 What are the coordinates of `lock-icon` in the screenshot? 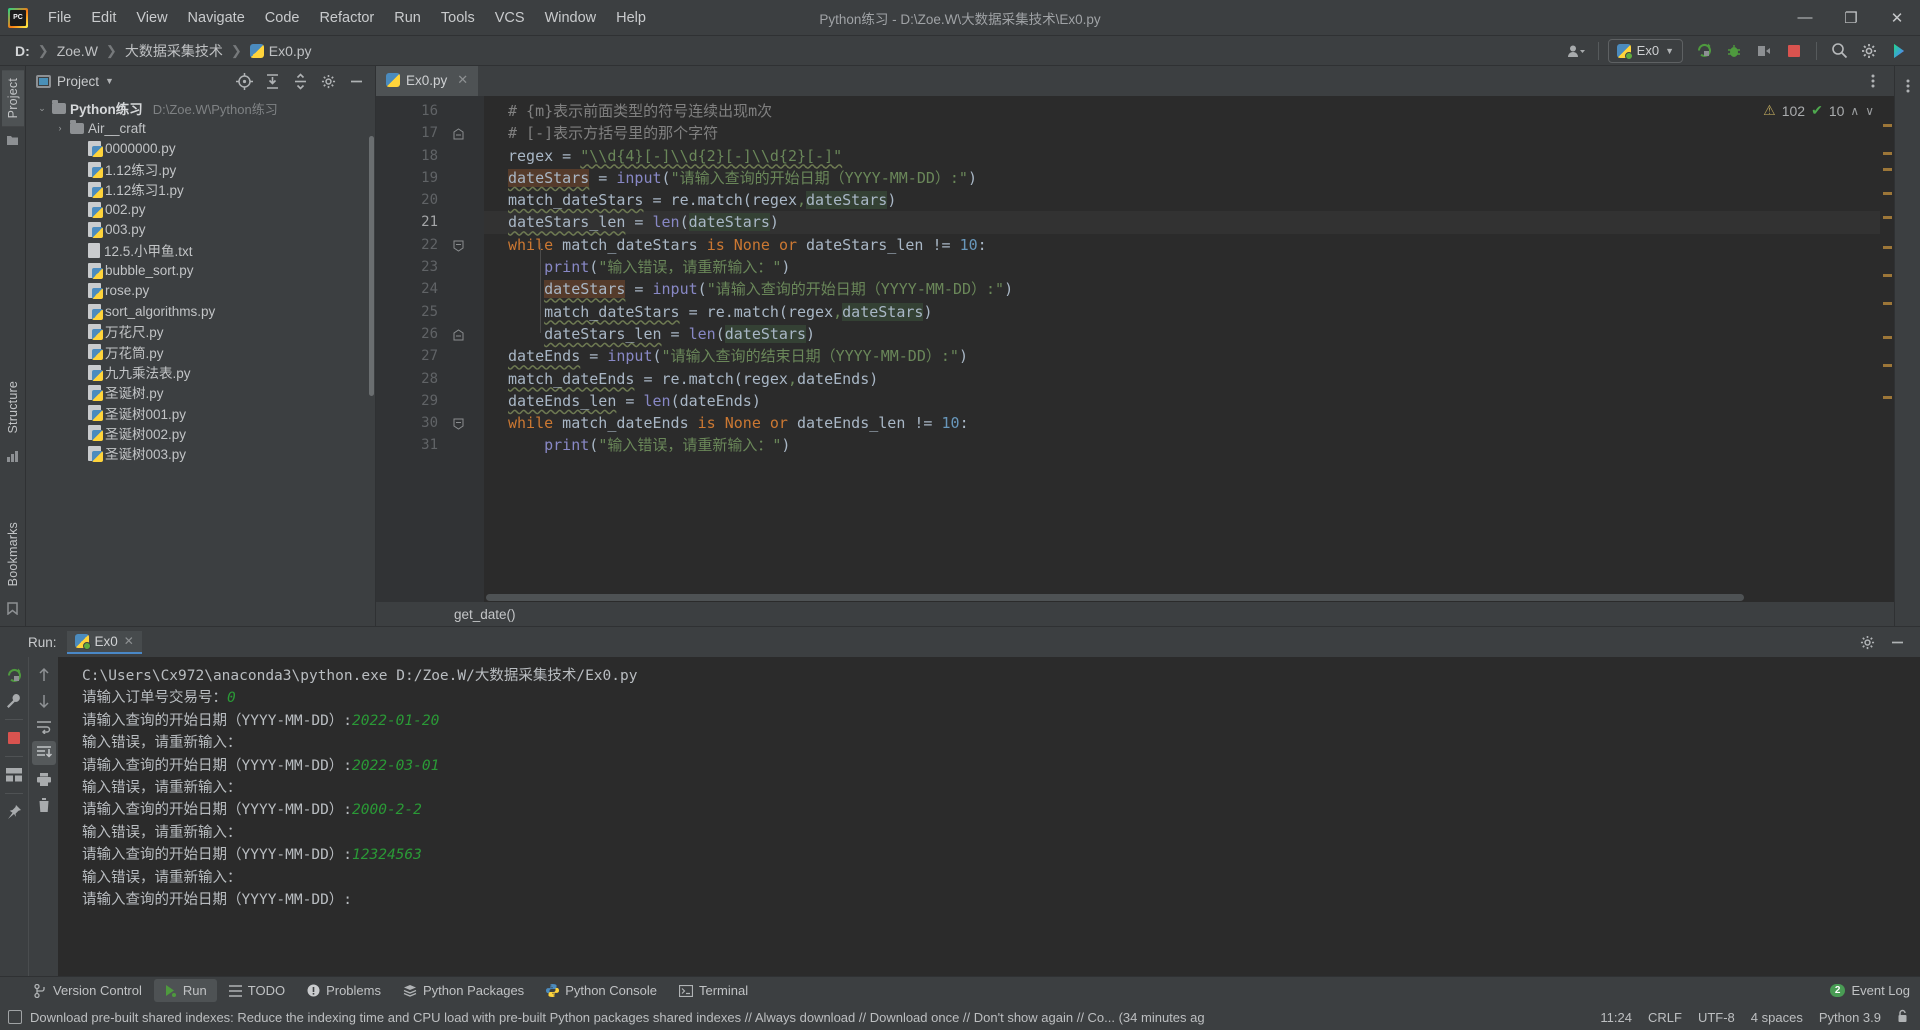 It's located at (1902, 1017).